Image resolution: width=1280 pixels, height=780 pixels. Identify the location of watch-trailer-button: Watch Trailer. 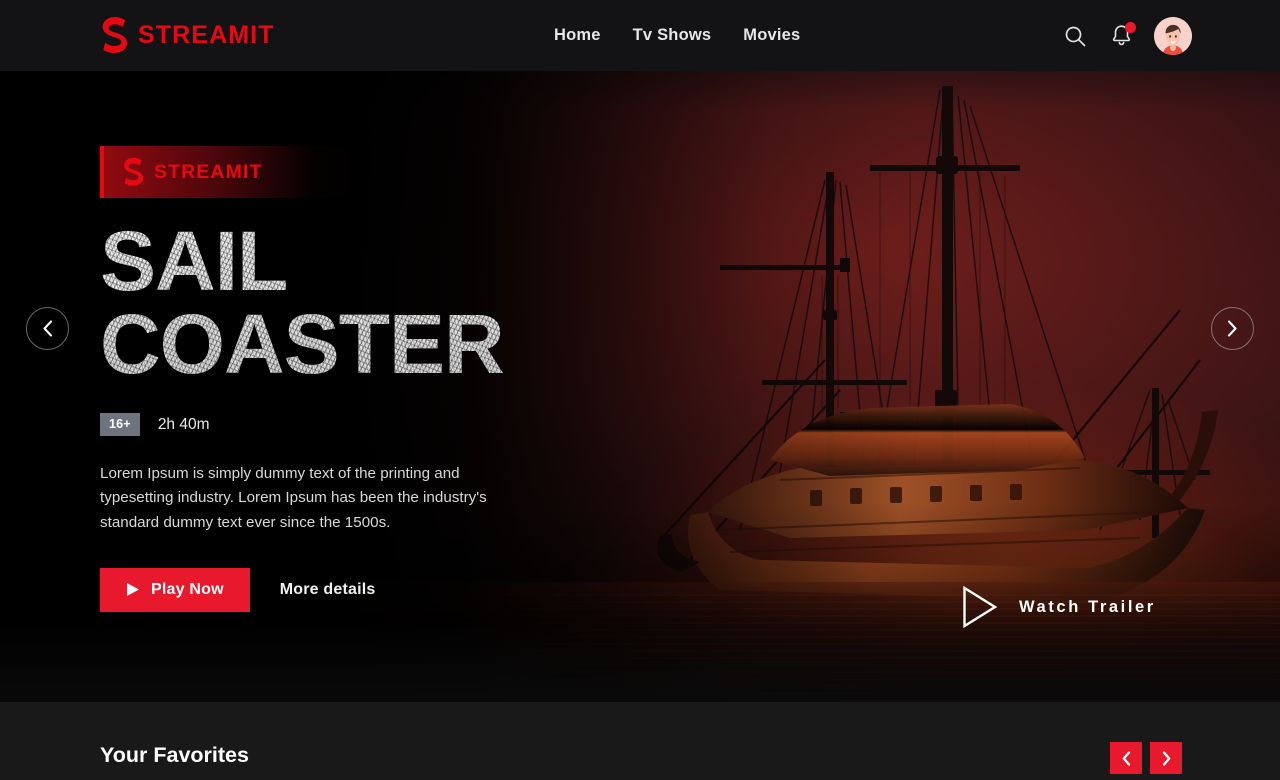
(1059, 607).